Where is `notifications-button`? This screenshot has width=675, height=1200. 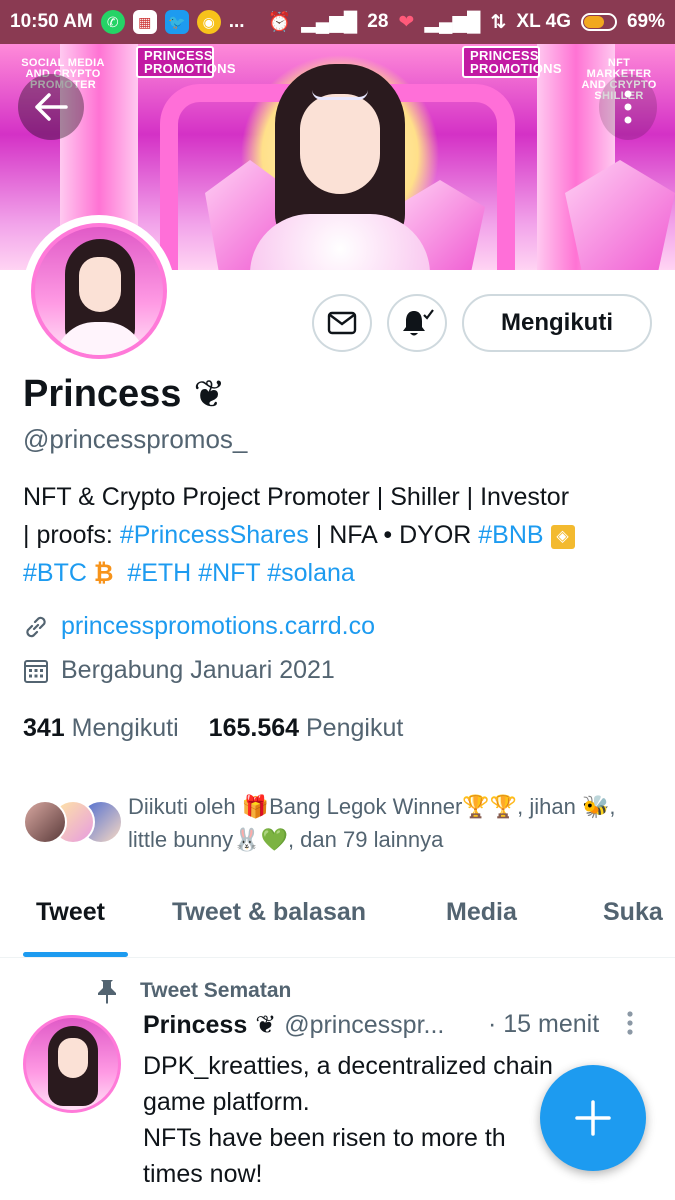
notifications-button is located at coordinates (417, 323).